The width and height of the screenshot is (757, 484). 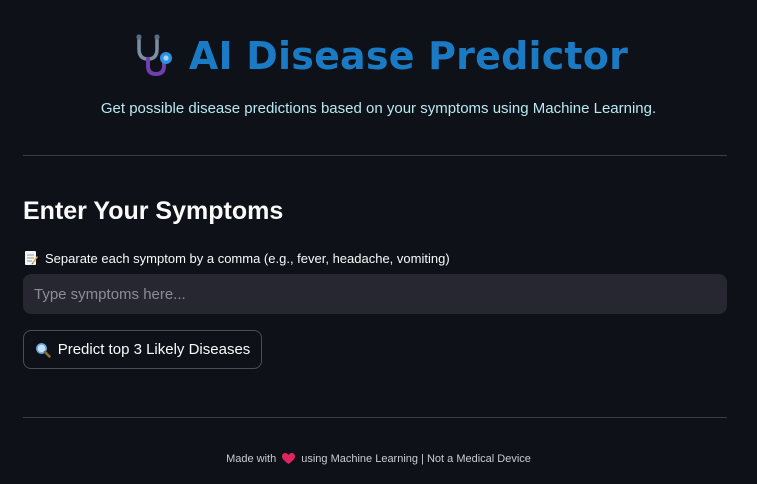 What do you see at coordinates (152, 56) in the screenshot?
I see `stethoscope-icon` at bounding box center [152, 56].